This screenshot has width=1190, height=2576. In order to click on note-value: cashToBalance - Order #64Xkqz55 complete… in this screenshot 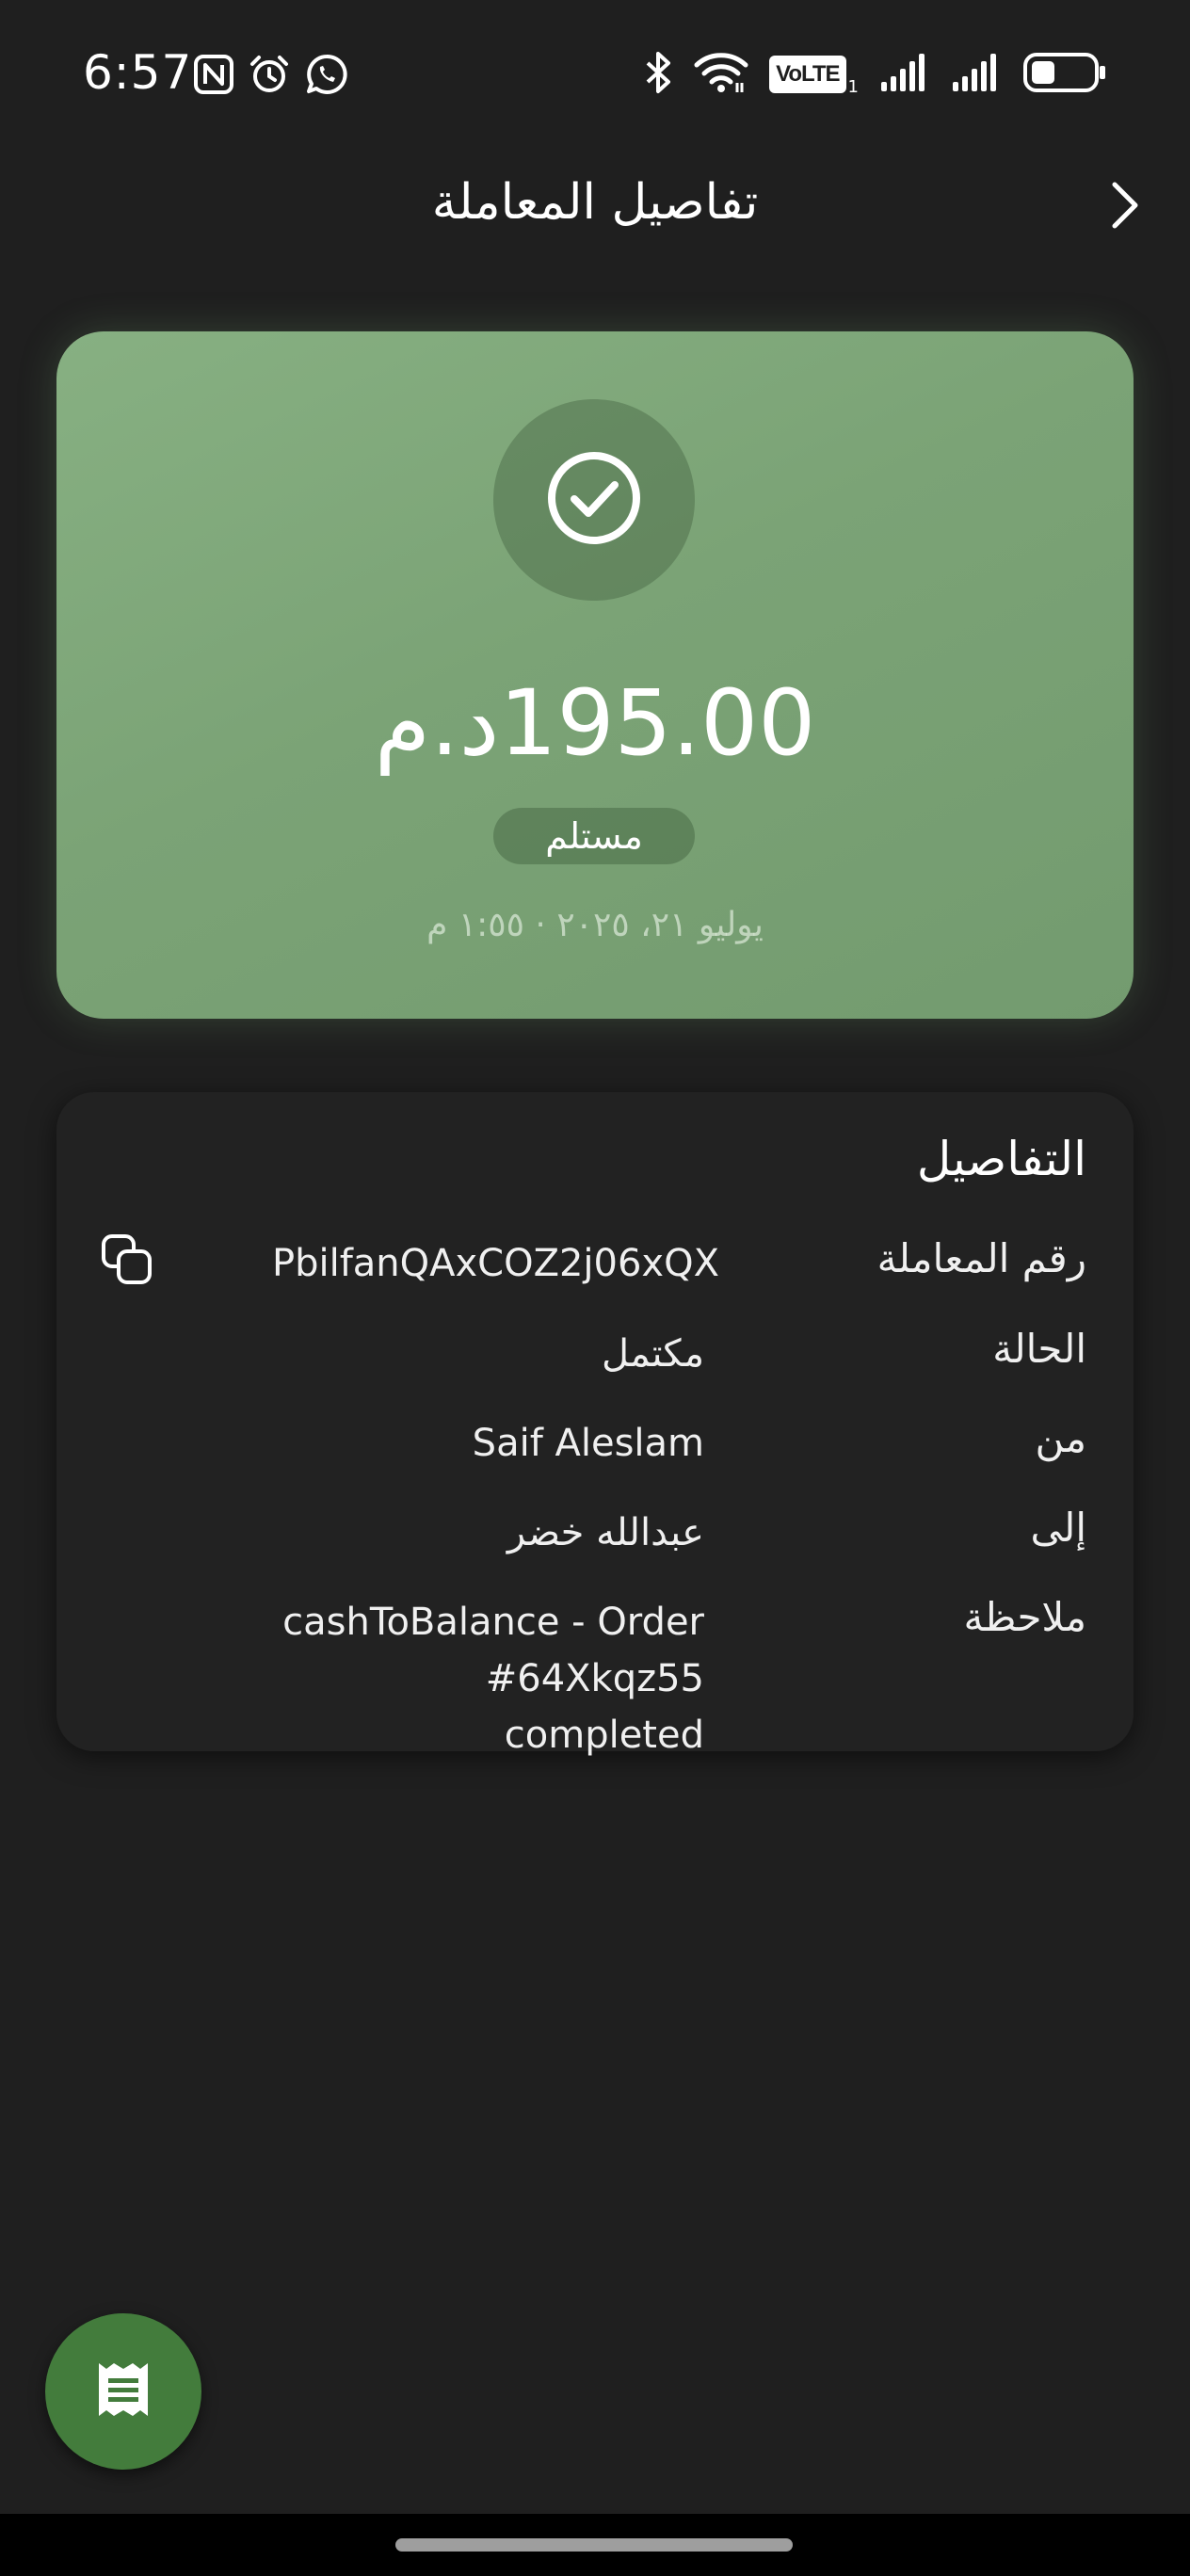, I will do `click(380, 1678)`.